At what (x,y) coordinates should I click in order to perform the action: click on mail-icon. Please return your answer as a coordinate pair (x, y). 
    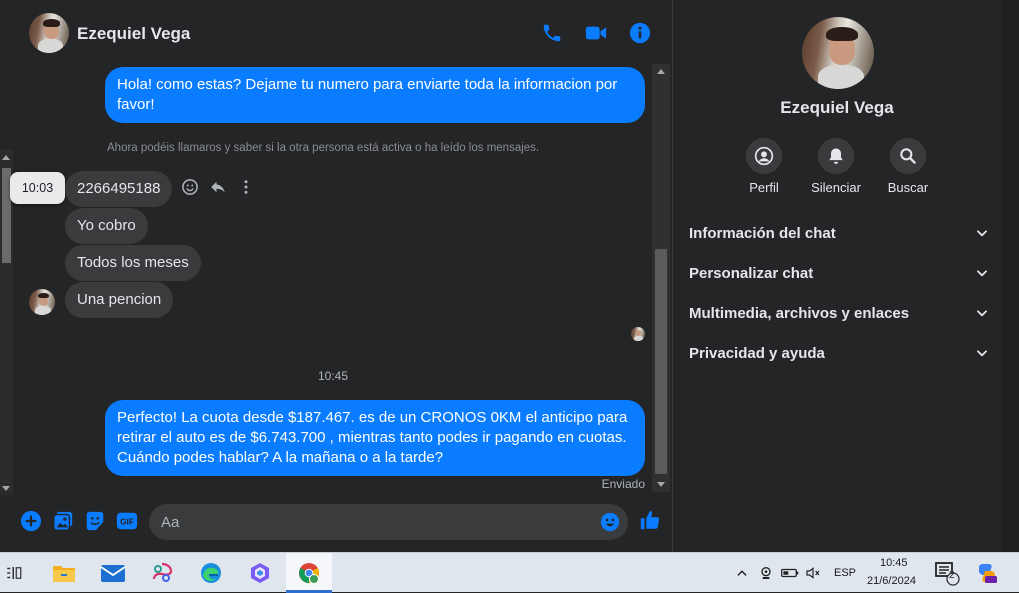
    Looking at the image, I should click on (113, 573).